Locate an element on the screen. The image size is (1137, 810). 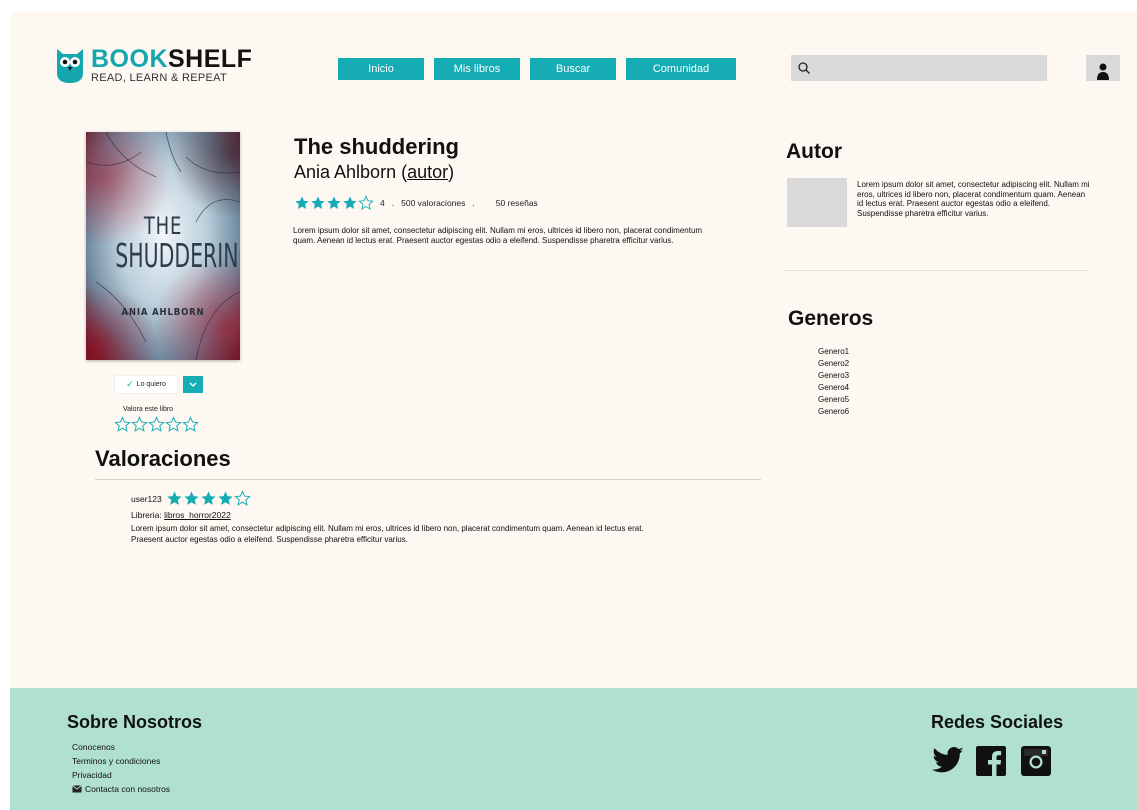
rate-stars is located at coordinates (156, 424).